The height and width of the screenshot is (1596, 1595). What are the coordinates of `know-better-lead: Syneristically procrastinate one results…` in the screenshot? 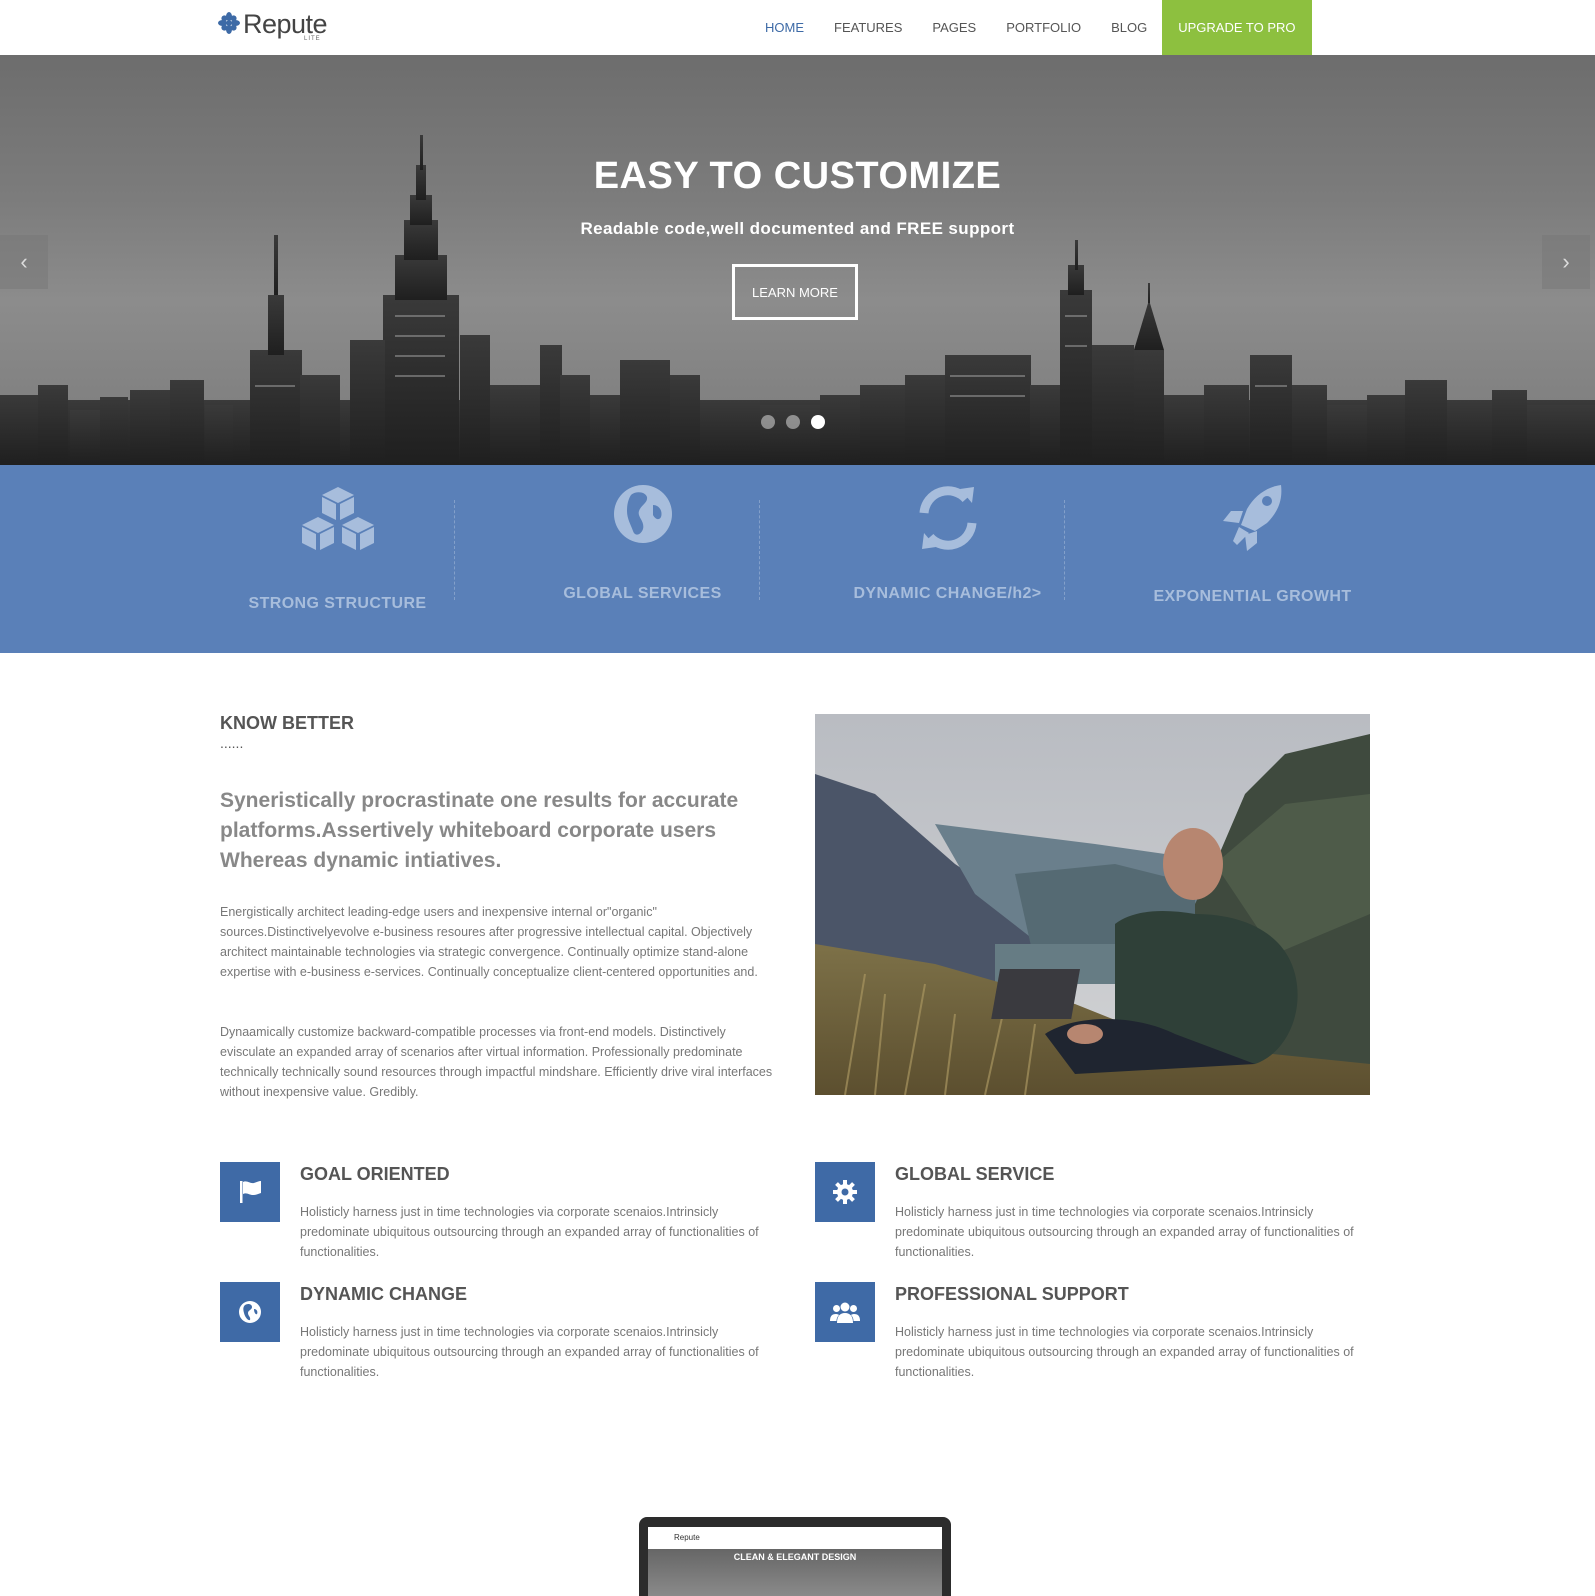 It's located at (479, 830).